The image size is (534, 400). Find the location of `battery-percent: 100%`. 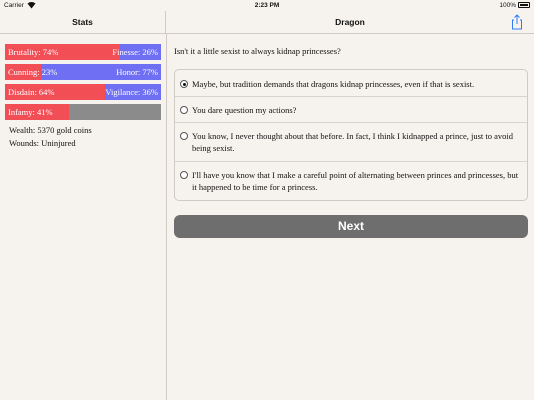

battery-percent: 100% is located at coordinates (507, 5).